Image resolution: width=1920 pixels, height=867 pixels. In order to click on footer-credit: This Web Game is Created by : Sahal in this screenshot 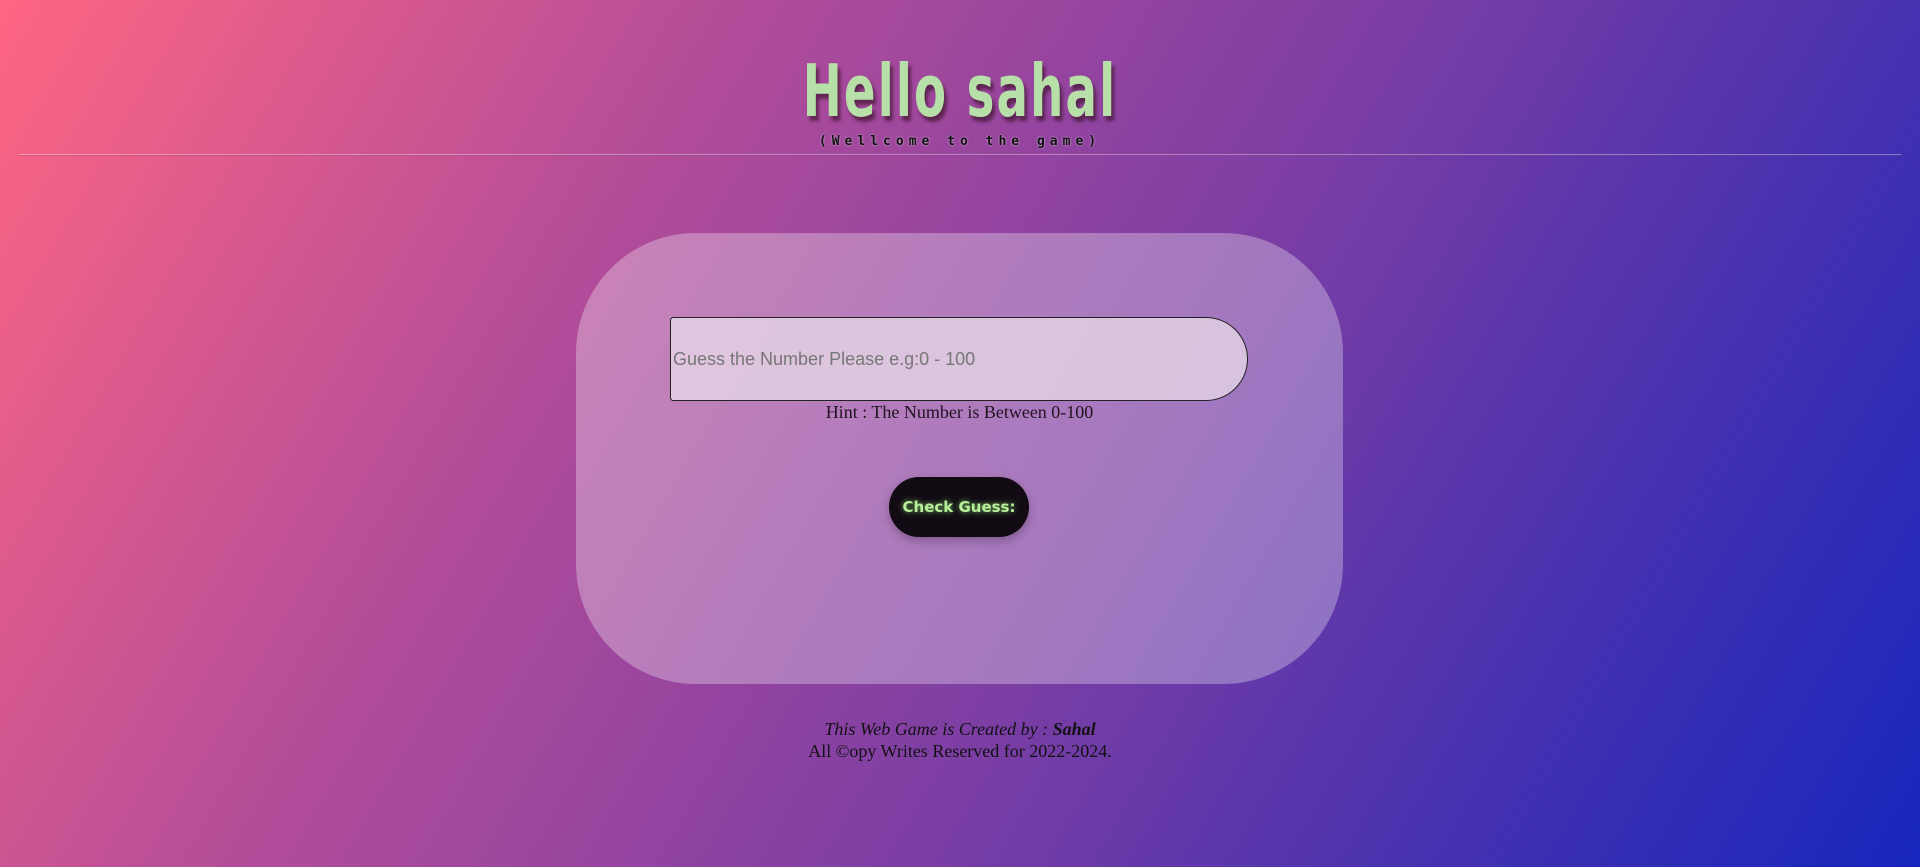, I will do `click(960, 729)`.